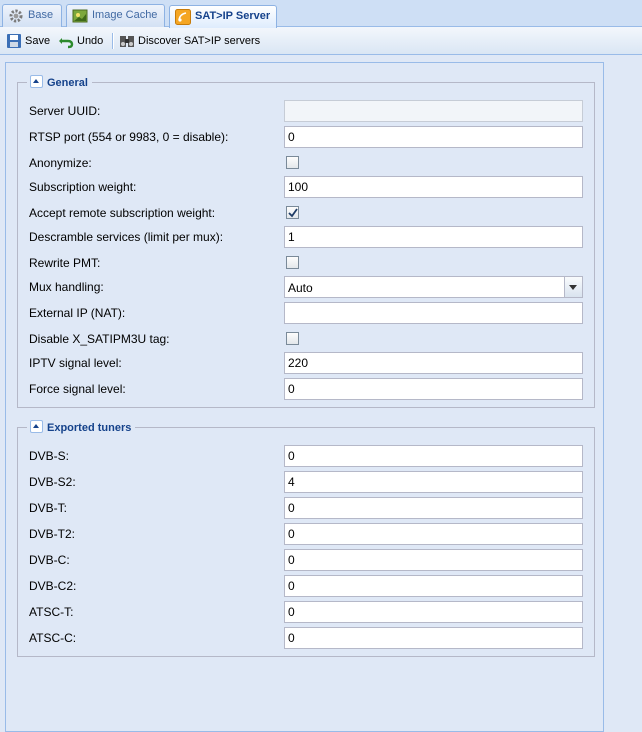  I want to click on subscription-weight-row: Subscription weight:, so click(307, 187).